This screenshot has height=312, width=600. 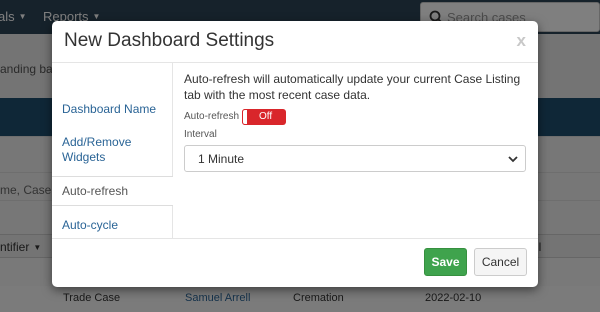 What do you see at coordinates (112, 225) in the screenshot?
I see `side-nav-item-auto-cycle: Auto-cycle` at bounding box center [112, 225].